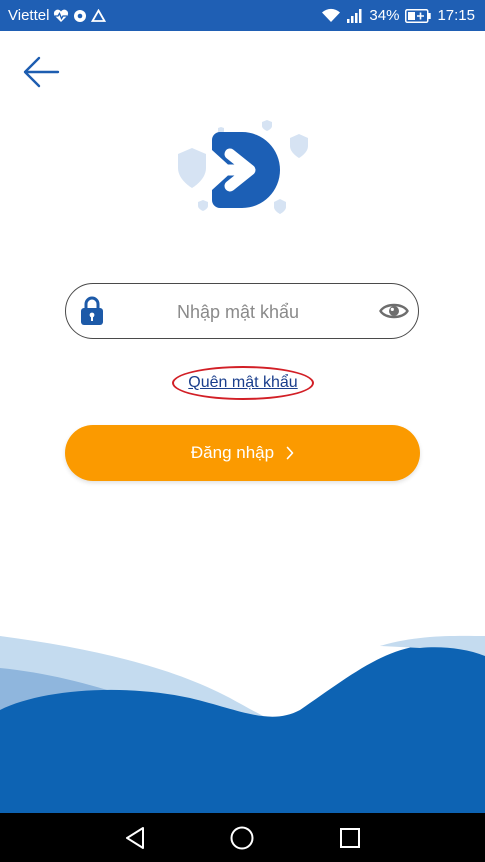  I want to click on arrow-left-icon, so click(41, 72).